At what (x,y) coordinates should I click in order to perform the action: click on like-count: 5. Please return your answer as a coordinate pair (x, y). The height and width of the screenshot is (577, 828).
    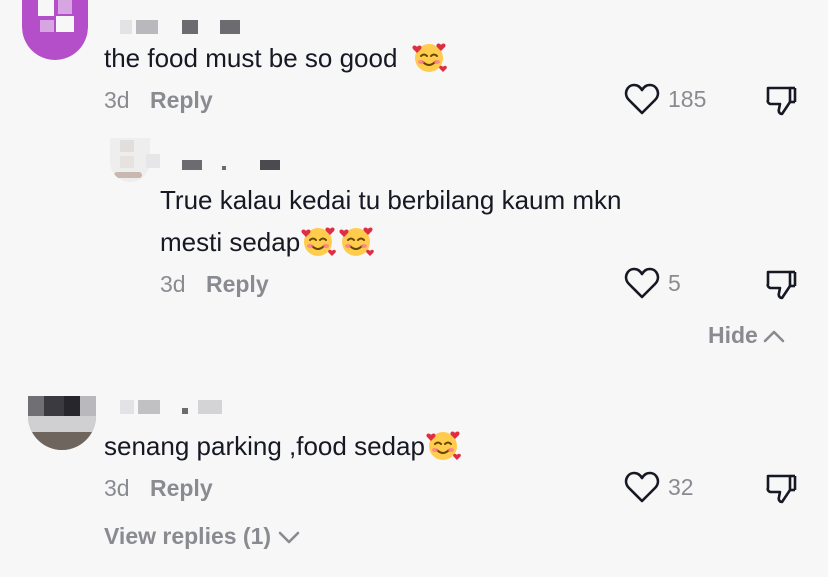
    Looking at the image, I should click on (674, 282).